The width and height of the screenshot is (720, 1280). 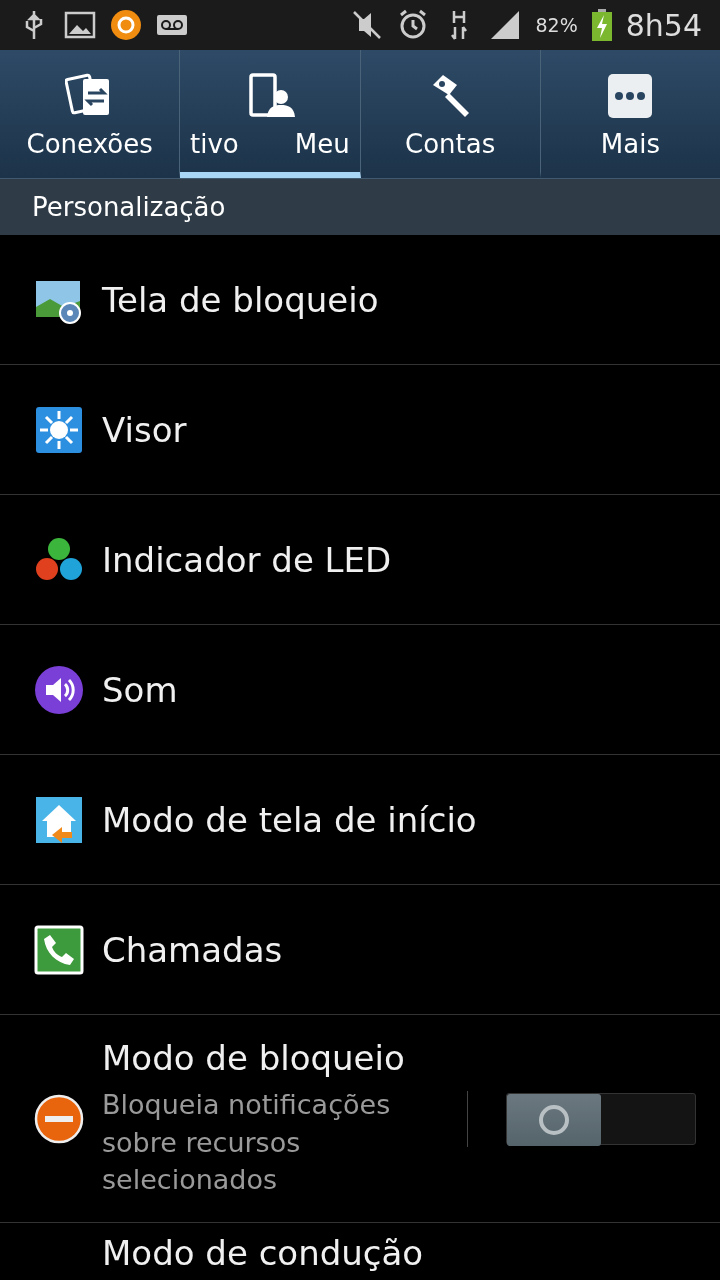 I want to click on phone-icon, so click(x=59, y=949).